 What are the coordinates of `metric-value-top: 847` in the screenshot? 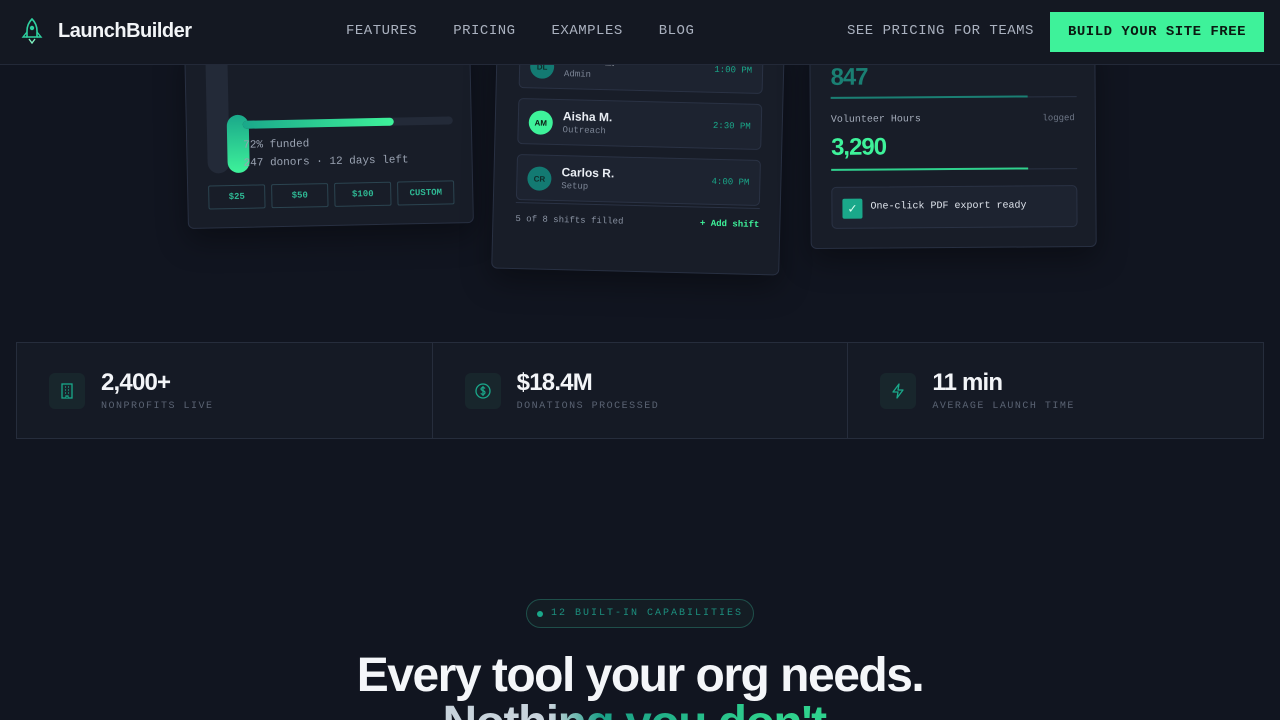 It's located at (849, 77).